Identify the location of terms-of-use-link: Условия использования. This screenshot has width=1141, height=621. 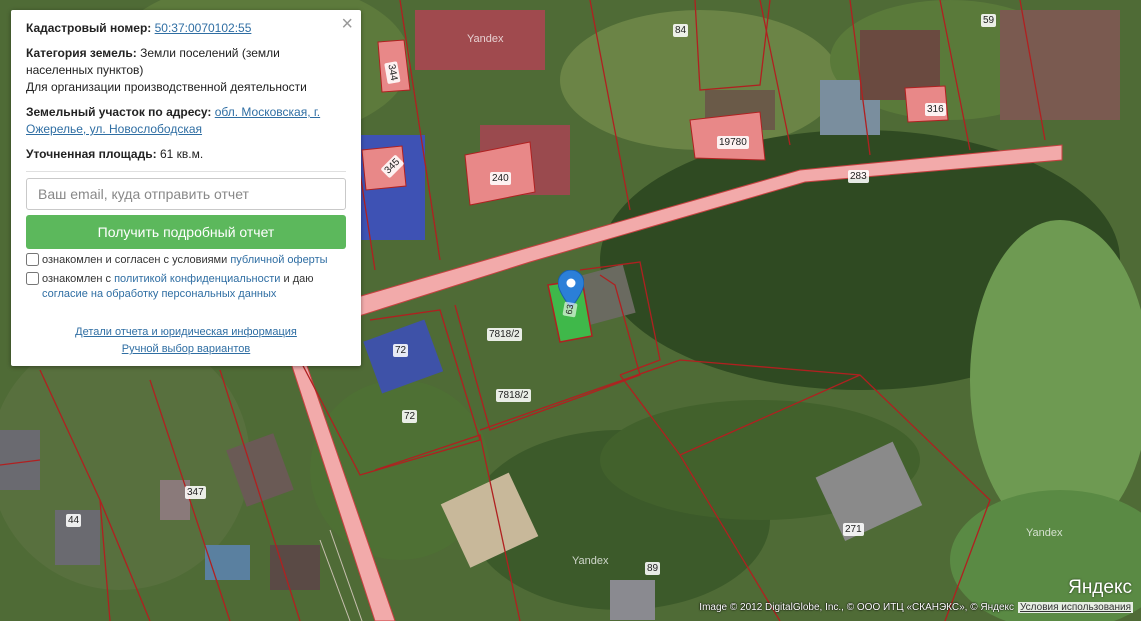
(1075, 607).